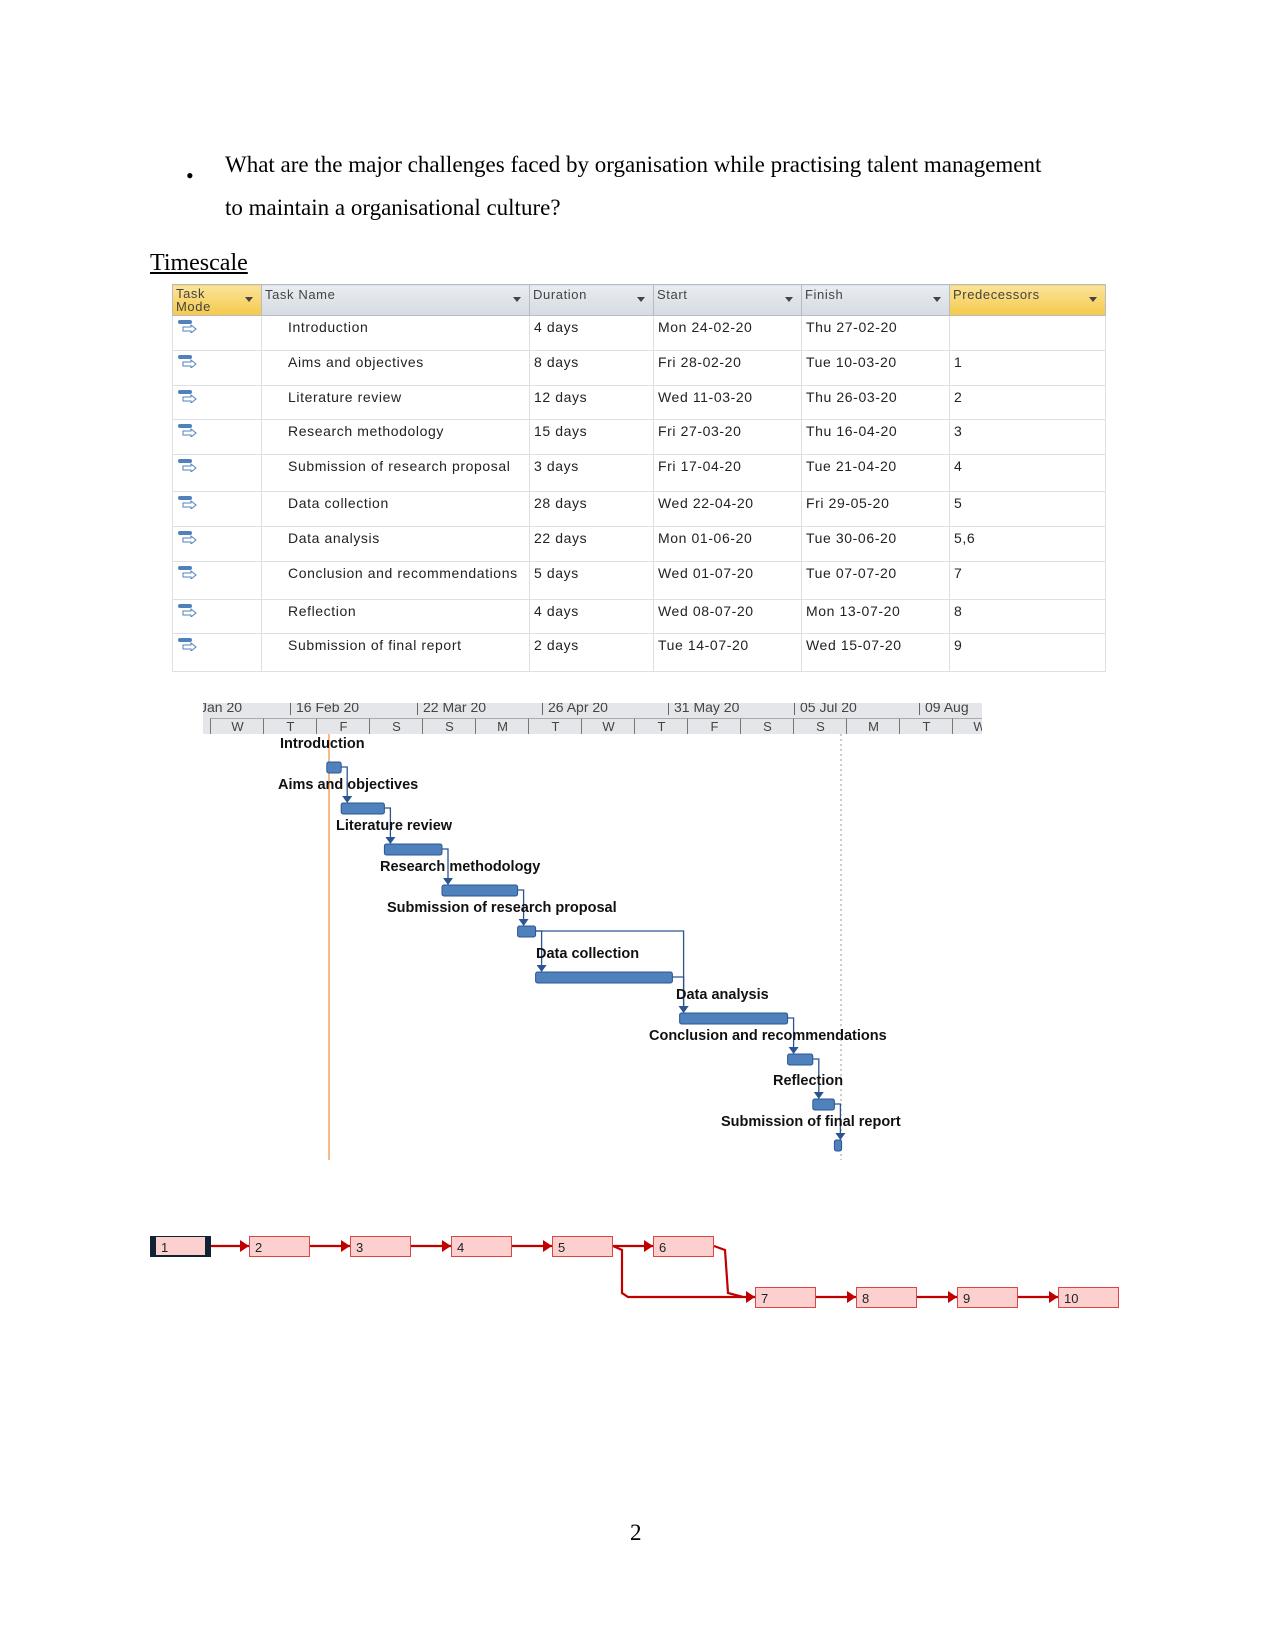 This screenshot has width=1275, height=1651. What do you see at coordinates (728, 1271) in the screenshot?
I see `network-link` at bounding box center [728, 1271].